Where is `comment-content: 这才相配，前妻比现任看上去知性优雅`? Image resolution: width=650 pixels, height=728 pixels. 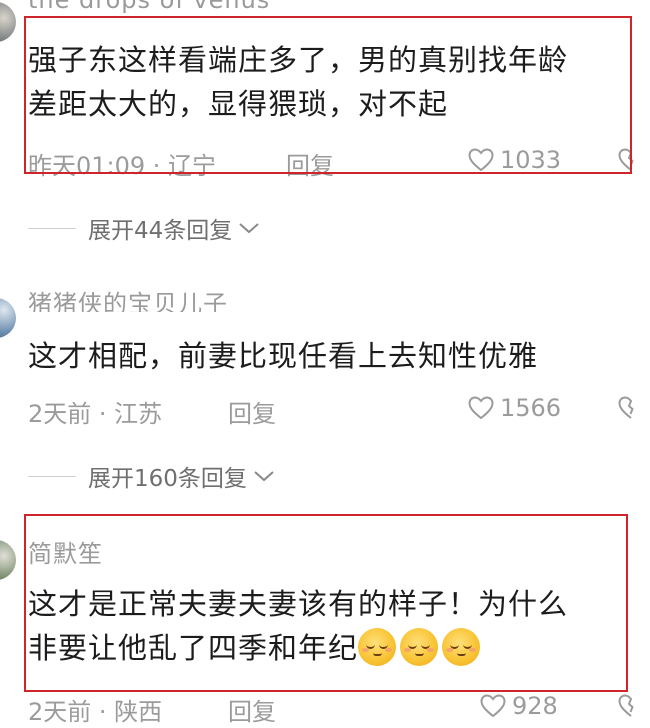 comment-content: 这才相配，前妻比现任看上去知性优雅 is located at coordinates (328, 356).